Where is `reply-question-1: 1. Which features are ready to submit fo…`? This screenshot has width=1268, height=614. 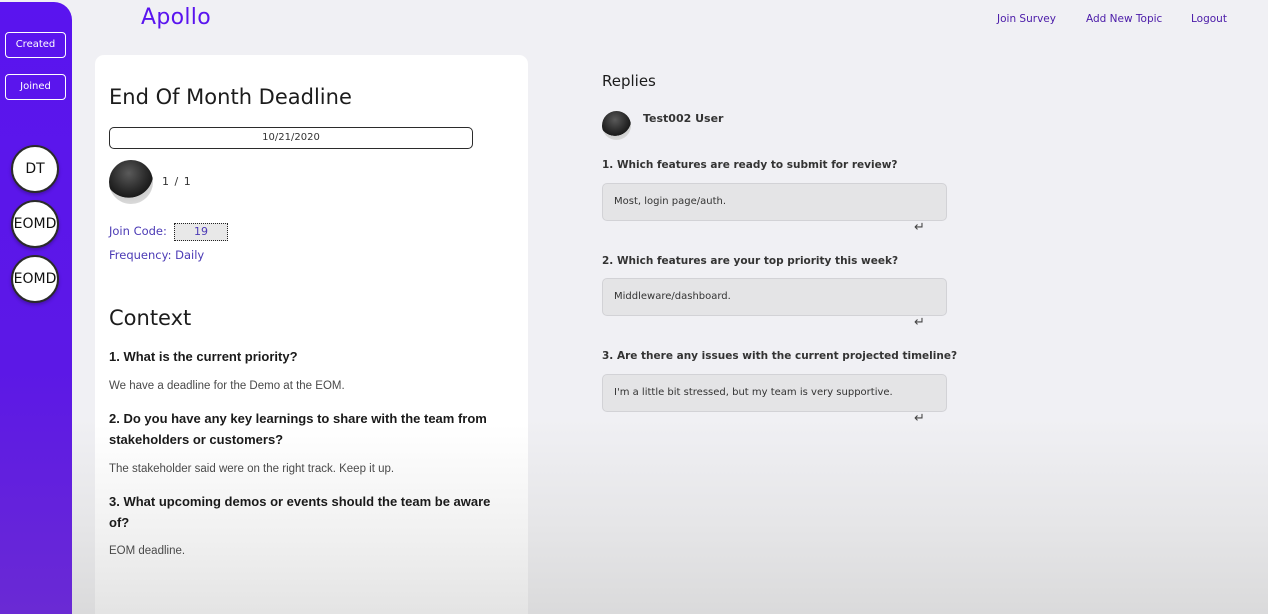
reply-question-1: 1. Which features are ready to submit fo… is located at coordinates (750, 165).